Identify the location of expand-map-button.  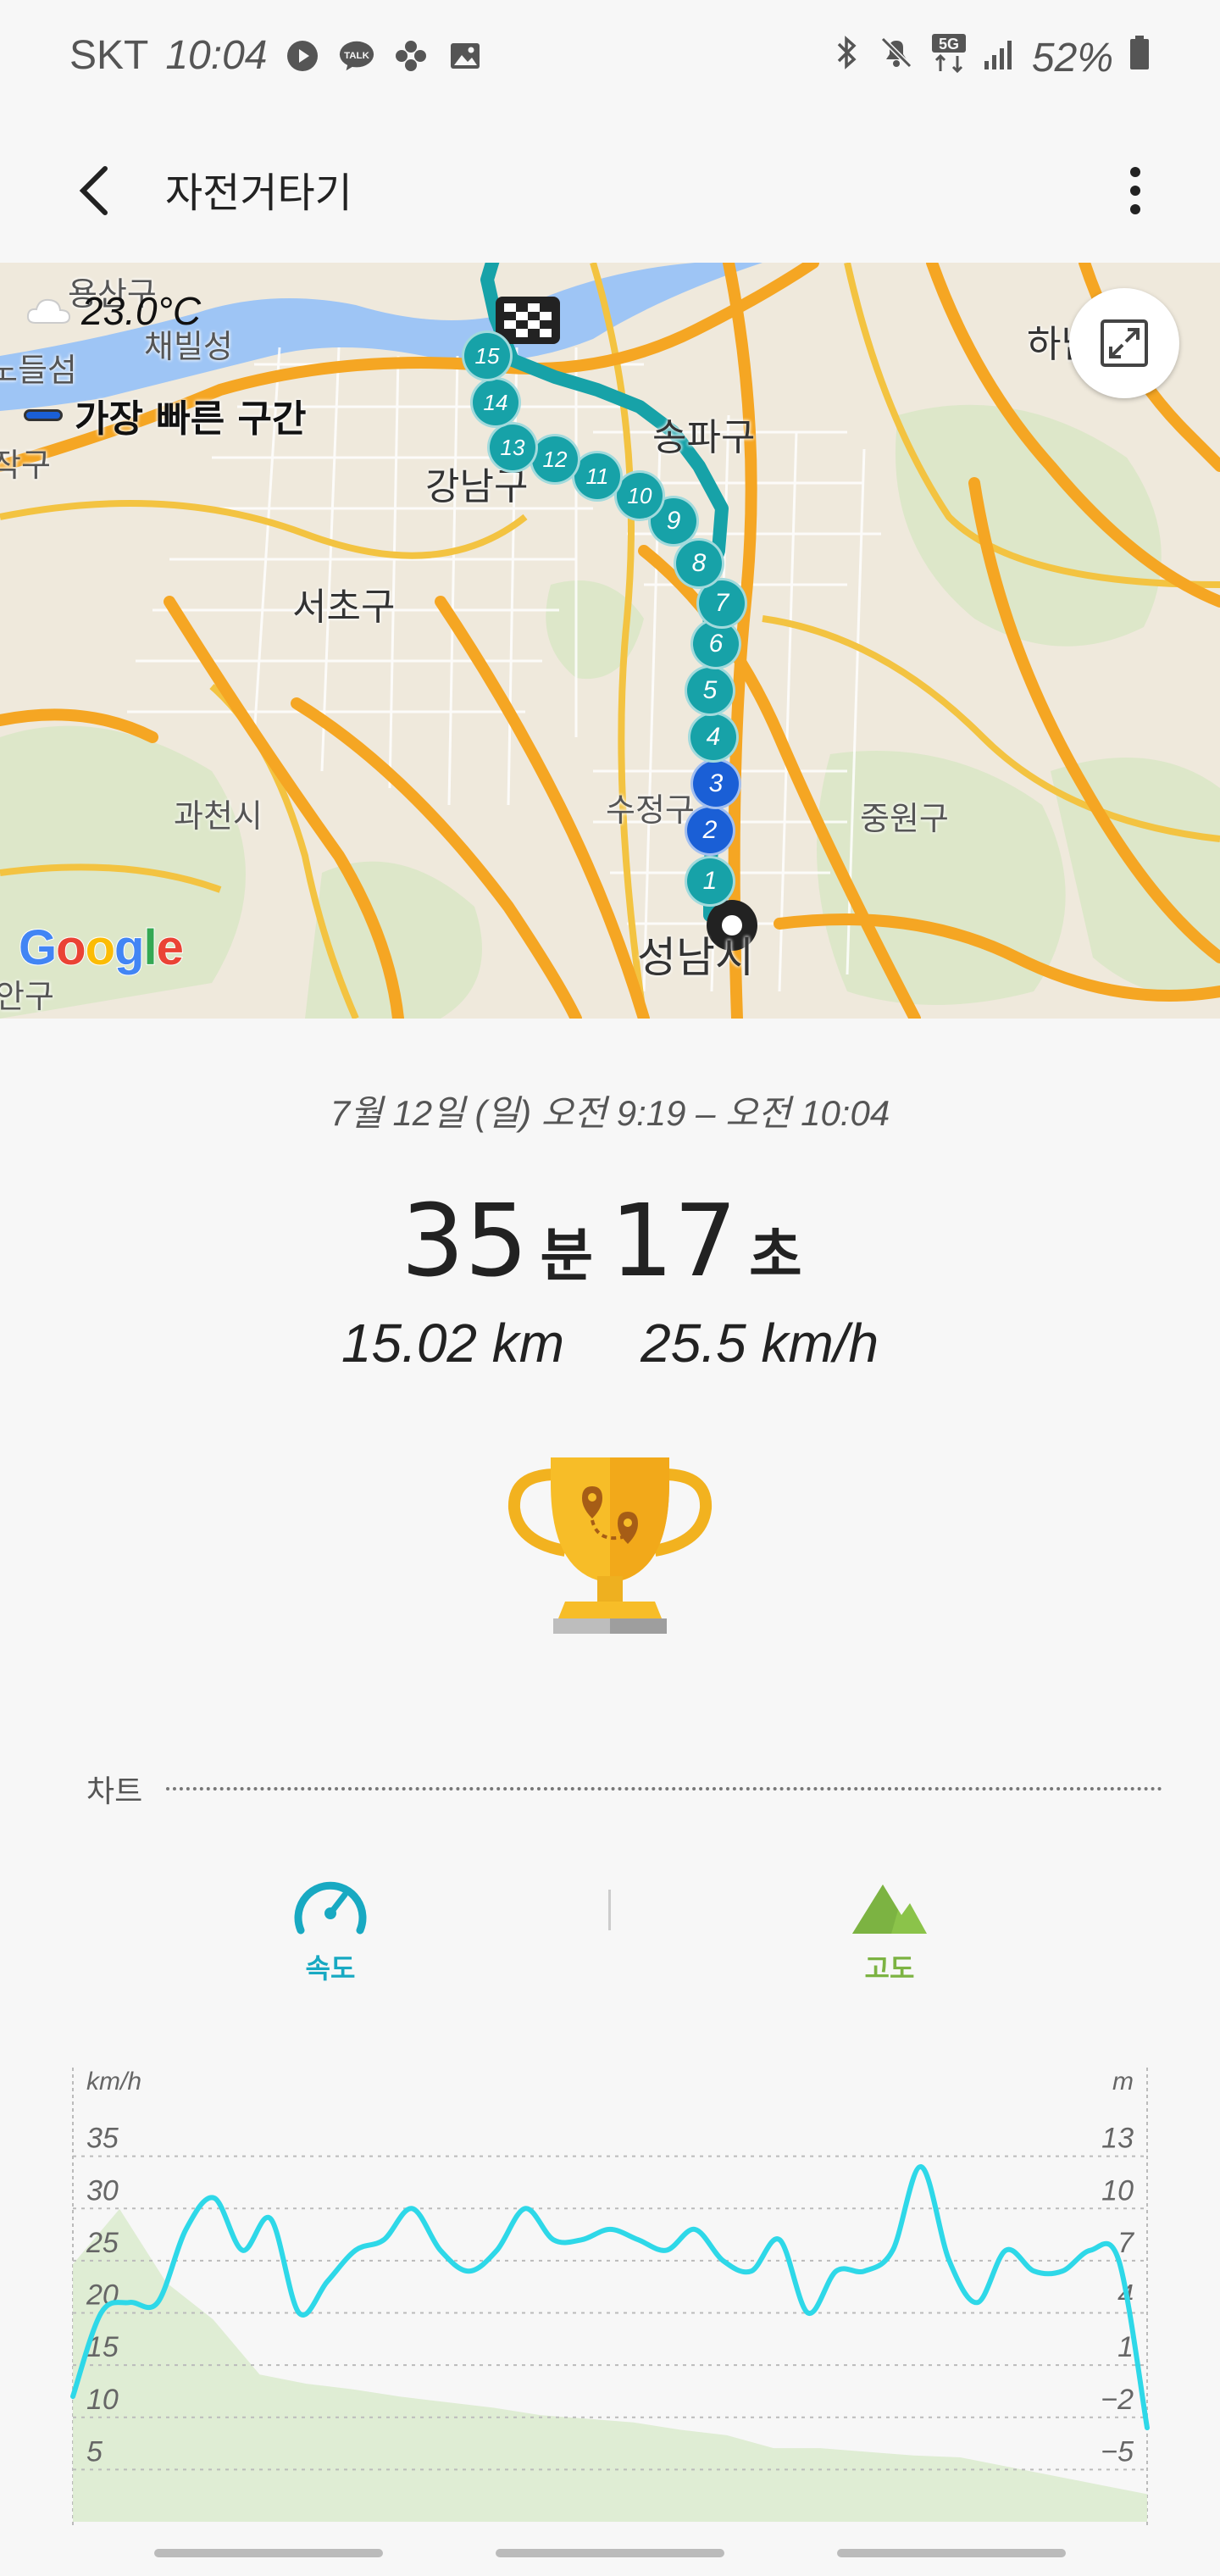
(1124, 343).